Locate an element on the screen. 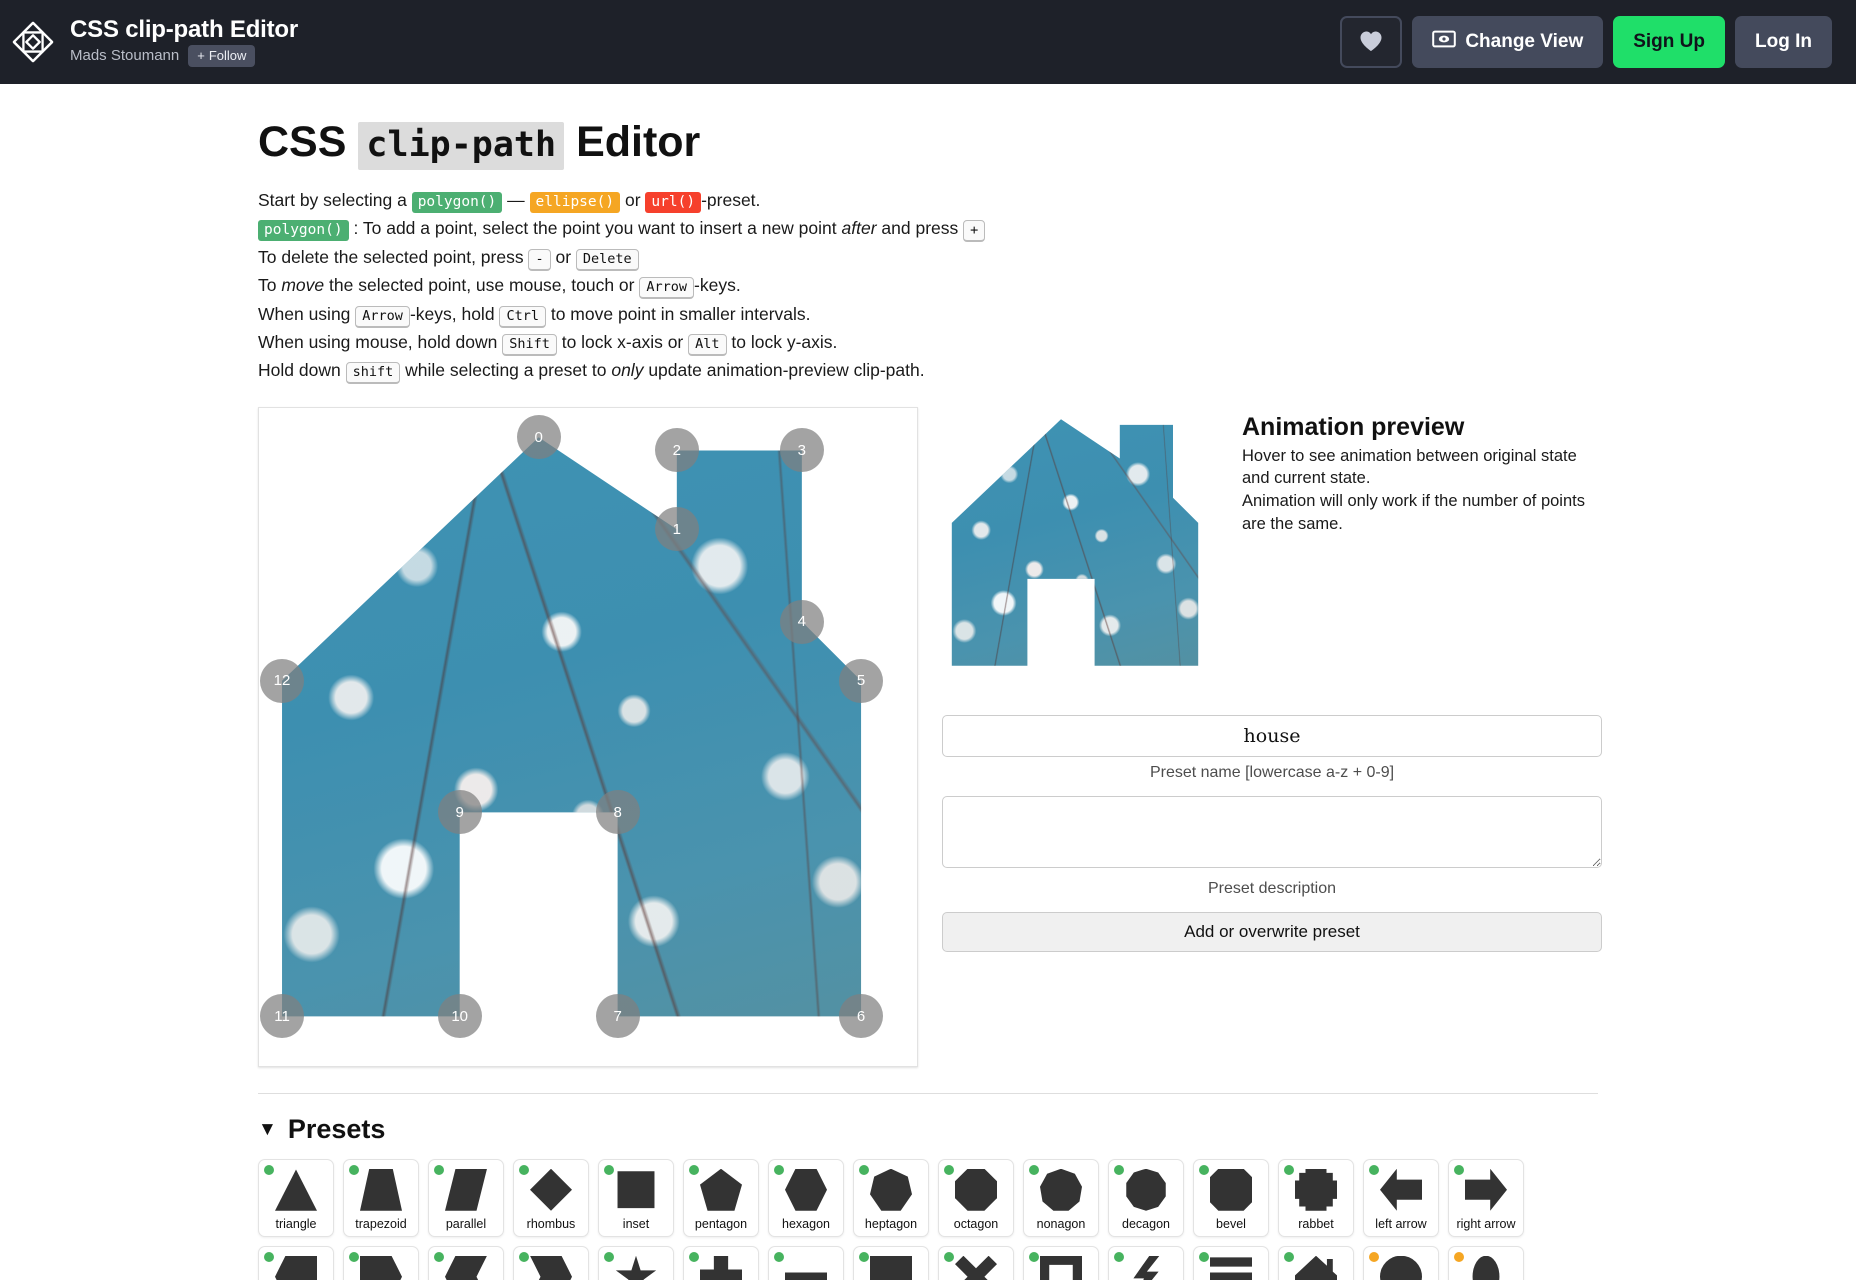  preset-tile-rabbet: rabbet is located at coordinates (1316, 1197).